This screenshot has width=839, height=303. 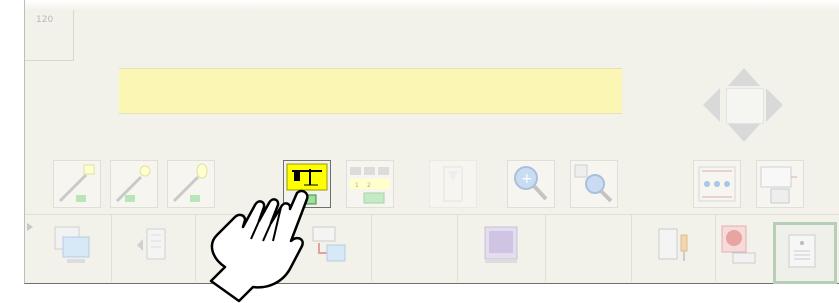 What do you see at coordinates (432, 5) in the screenshot?
I see `top-fade` at bounding box center [432, 5].